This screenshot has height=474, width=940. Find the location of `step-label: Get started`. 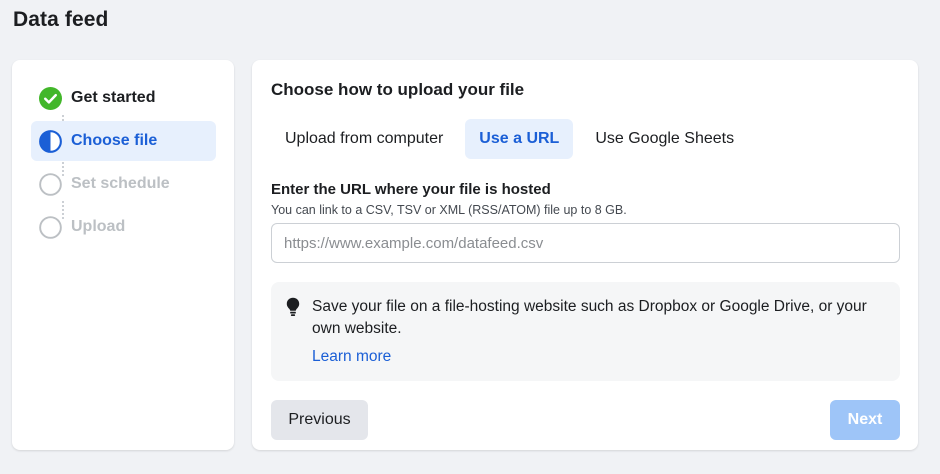

step-label: Get started is located at coordinates (113, 97).